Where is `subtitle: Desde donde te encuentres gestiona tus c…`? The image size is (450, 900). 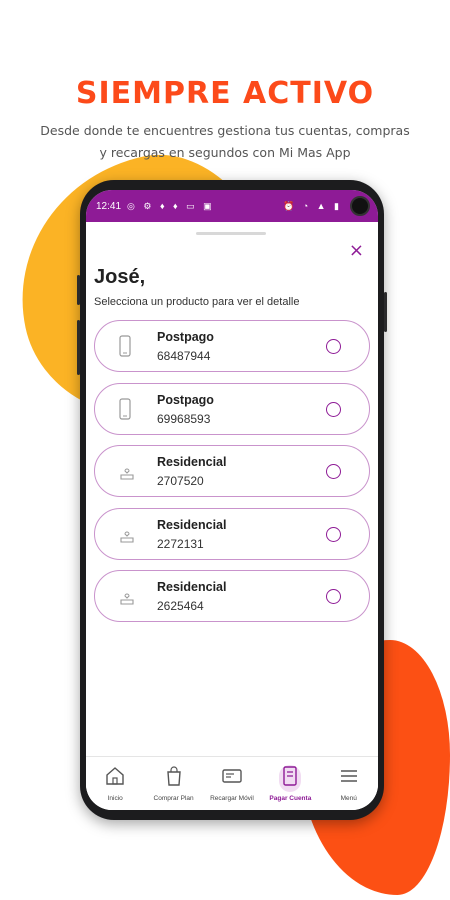
subtitle: Desde donde te encuentres gestiona tus c… is located at coordinates (225, 142).